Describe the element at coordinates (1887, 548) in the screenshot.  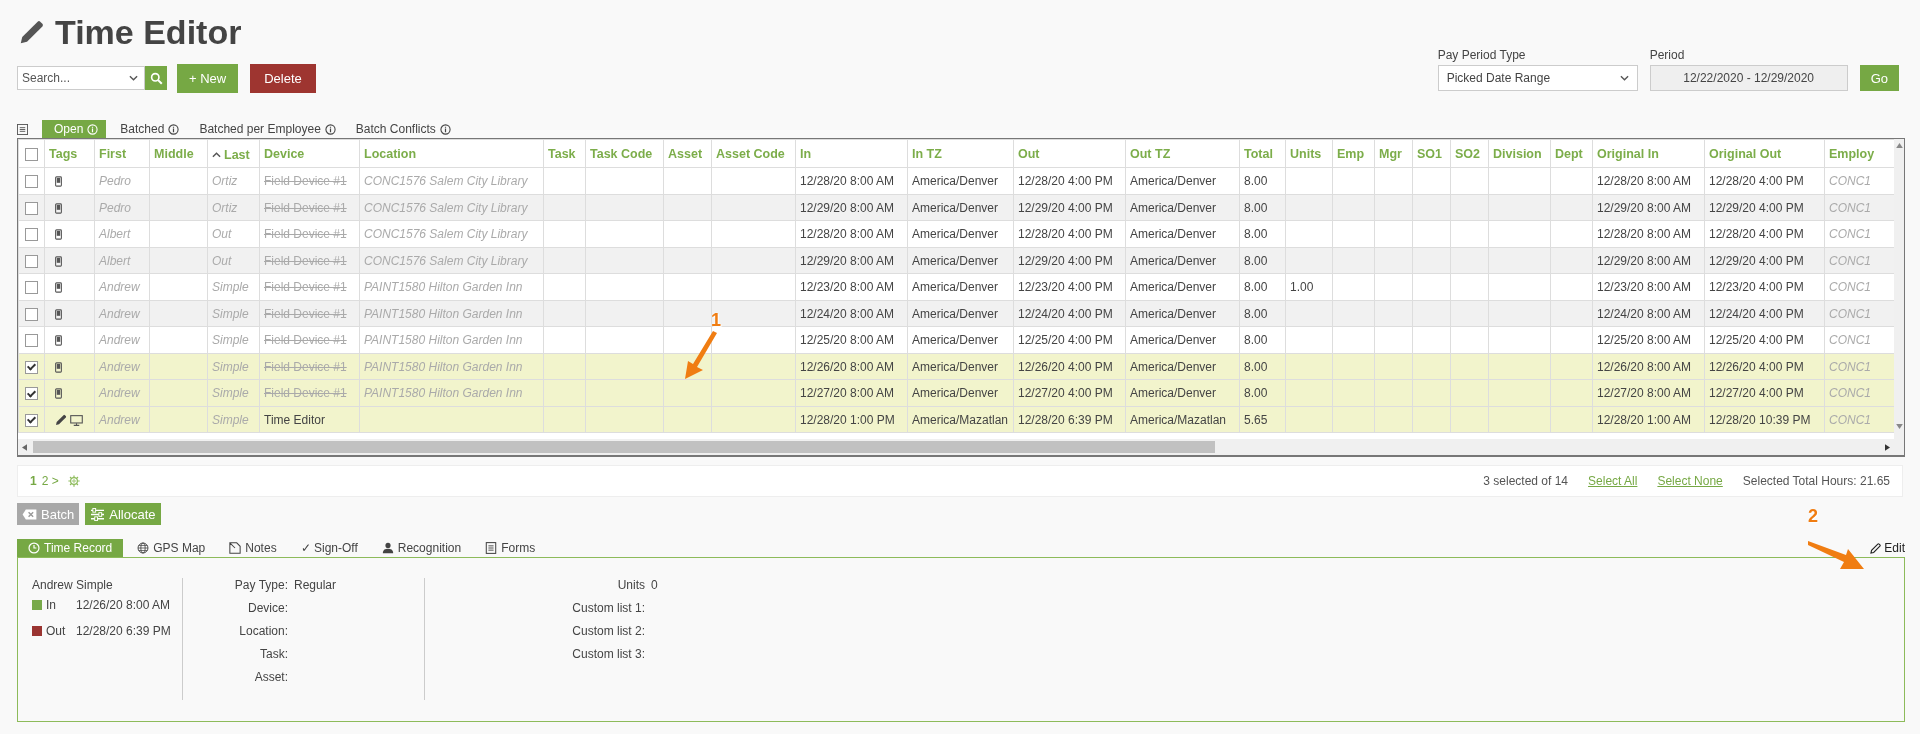
I see `edit-link: Edit` at that location.